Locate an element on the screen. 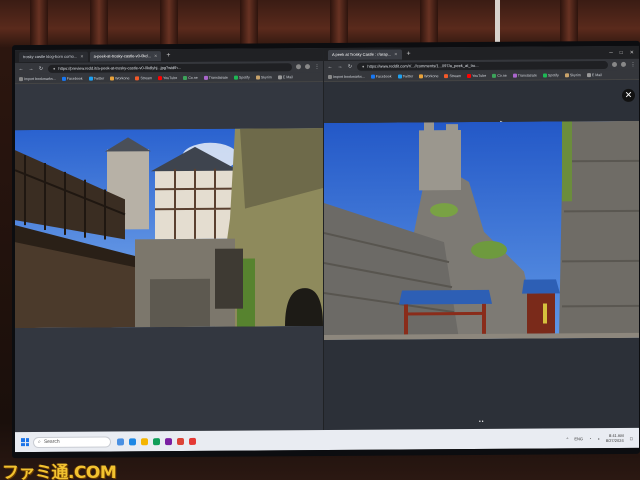 This screenshot has height=480, width=640. close-window-icon: ✕ is located at coordinates (632, 52).